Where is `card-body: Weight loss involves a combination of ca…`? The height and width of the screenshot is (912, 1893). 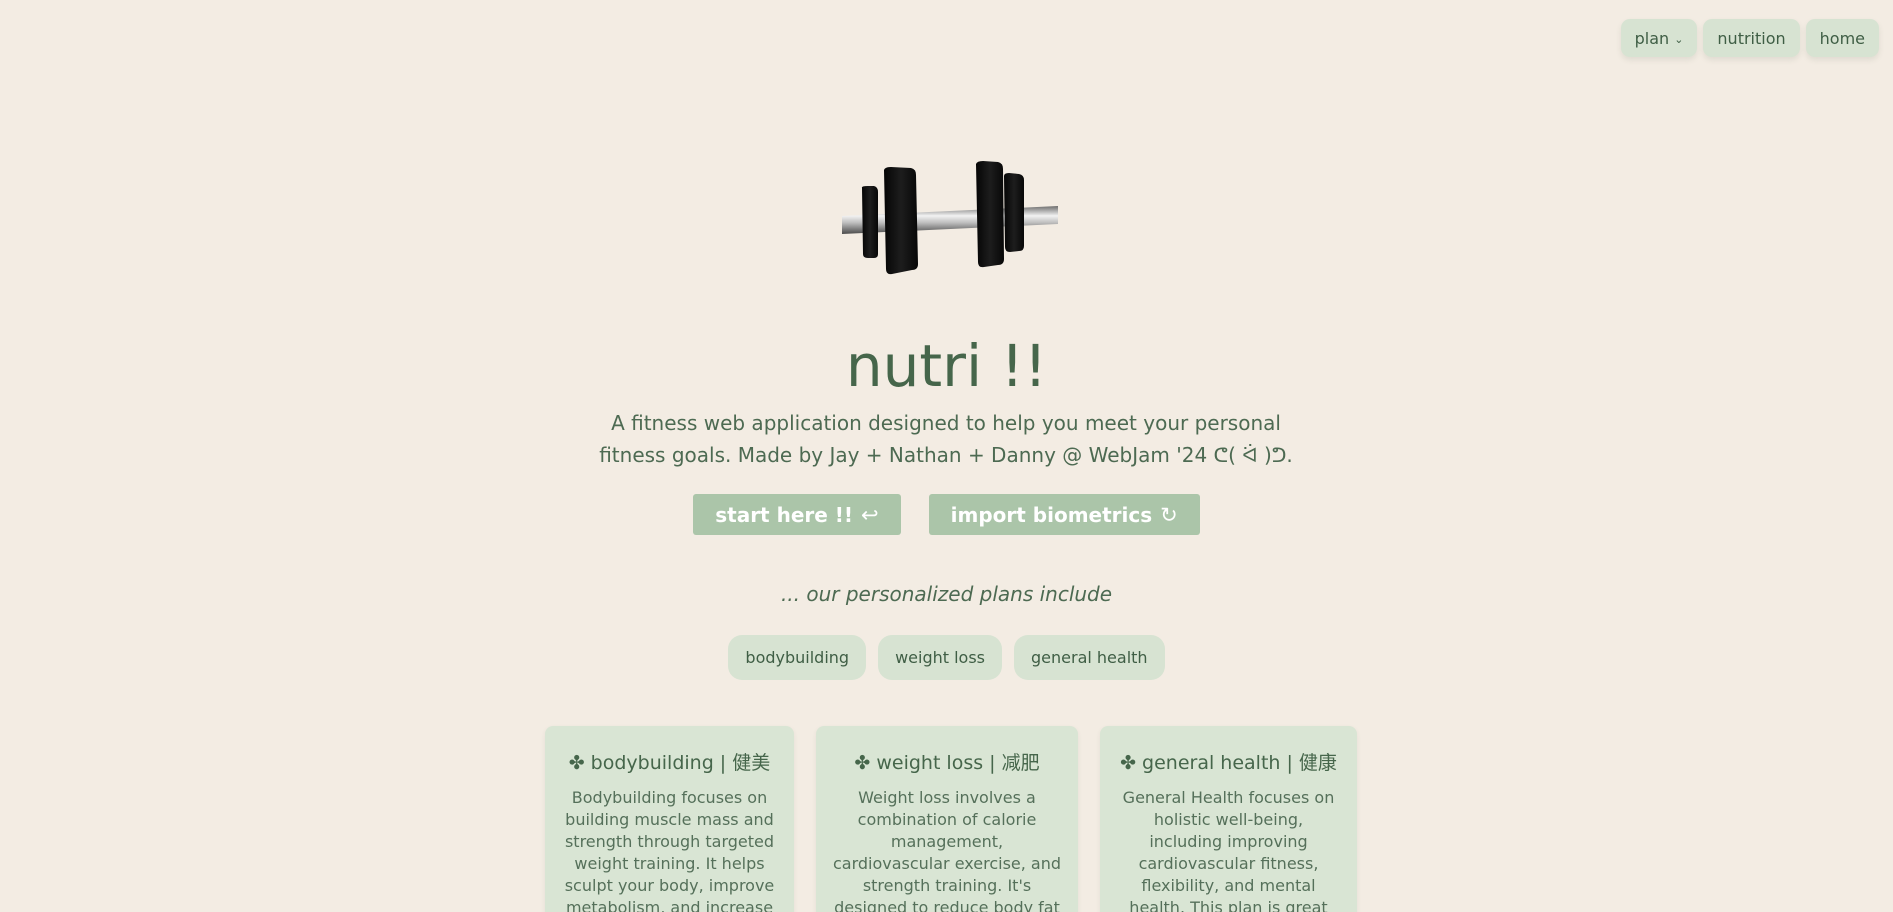
card-body: Weight loss involves a combination of ca… is located at coordinates (947, 850).